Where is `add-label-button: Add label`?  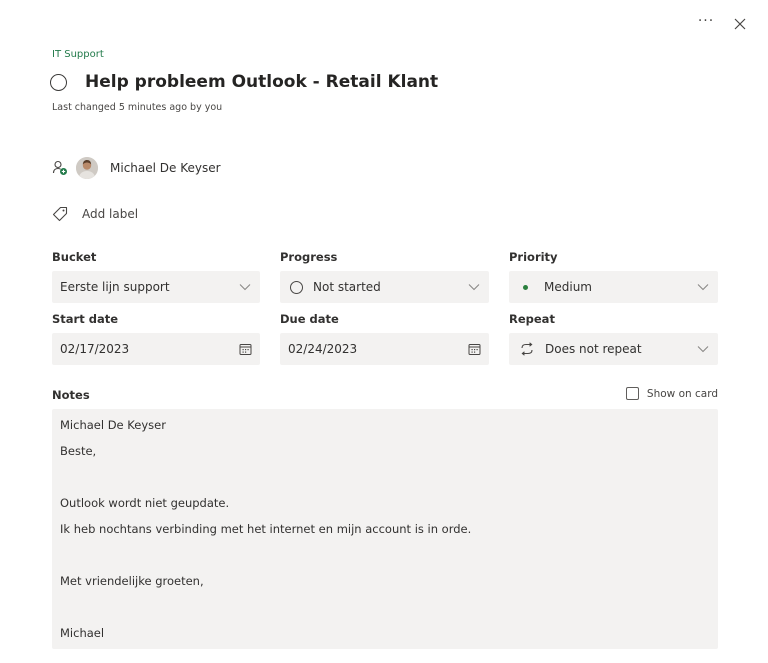 add-label-button: Add label is located at coordinates (95, 214).